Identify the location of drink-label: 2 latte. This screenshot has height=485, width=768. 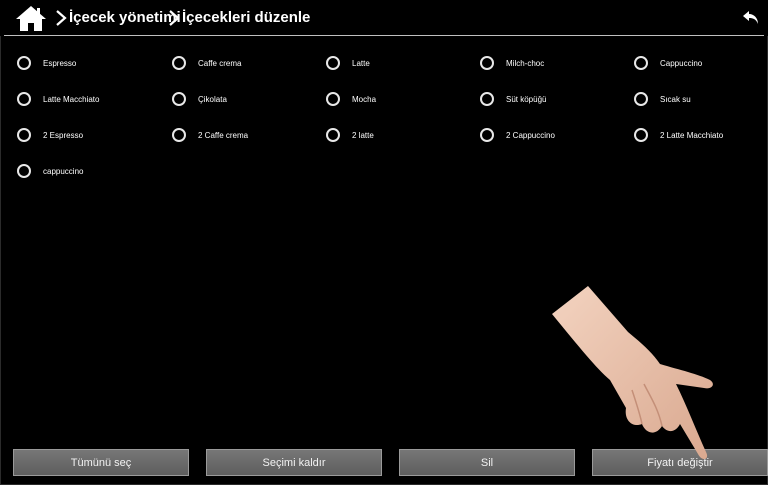
(363, 135).